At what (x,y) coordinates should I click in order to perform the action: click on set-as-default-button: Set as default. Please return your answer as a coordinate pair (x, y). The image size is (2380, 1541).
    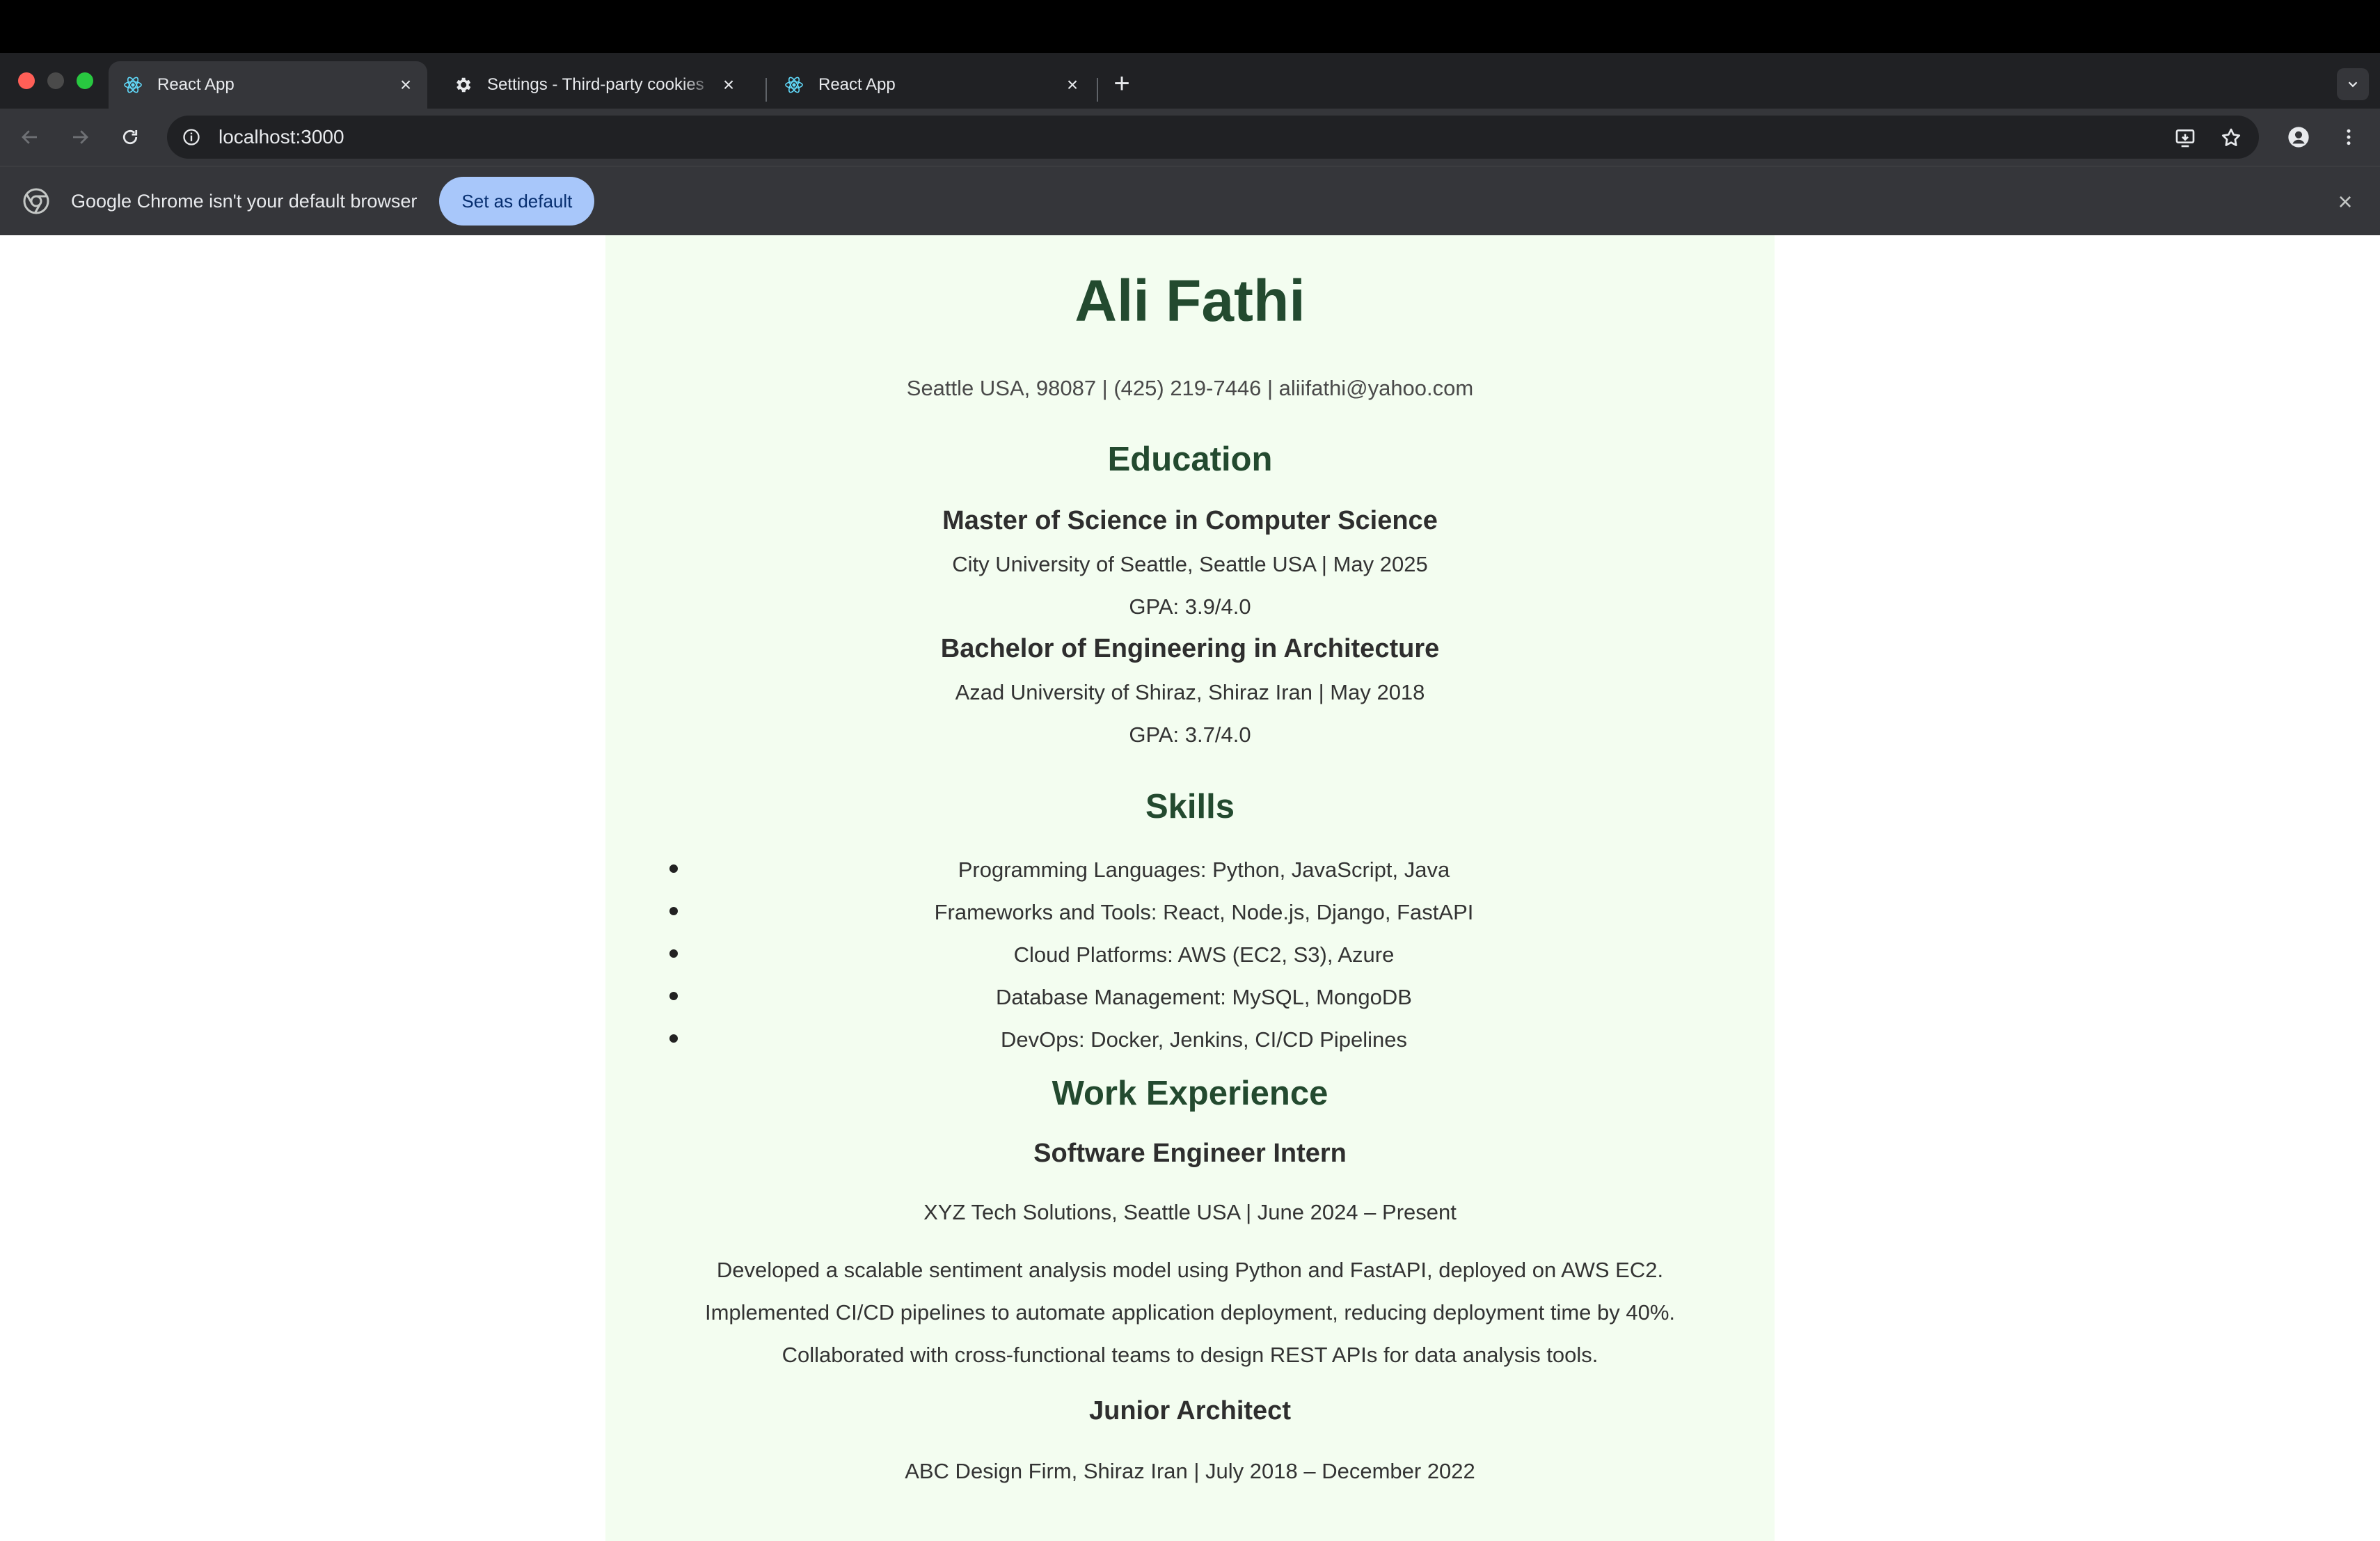
    Looking at the image, I should click on (517, 201).